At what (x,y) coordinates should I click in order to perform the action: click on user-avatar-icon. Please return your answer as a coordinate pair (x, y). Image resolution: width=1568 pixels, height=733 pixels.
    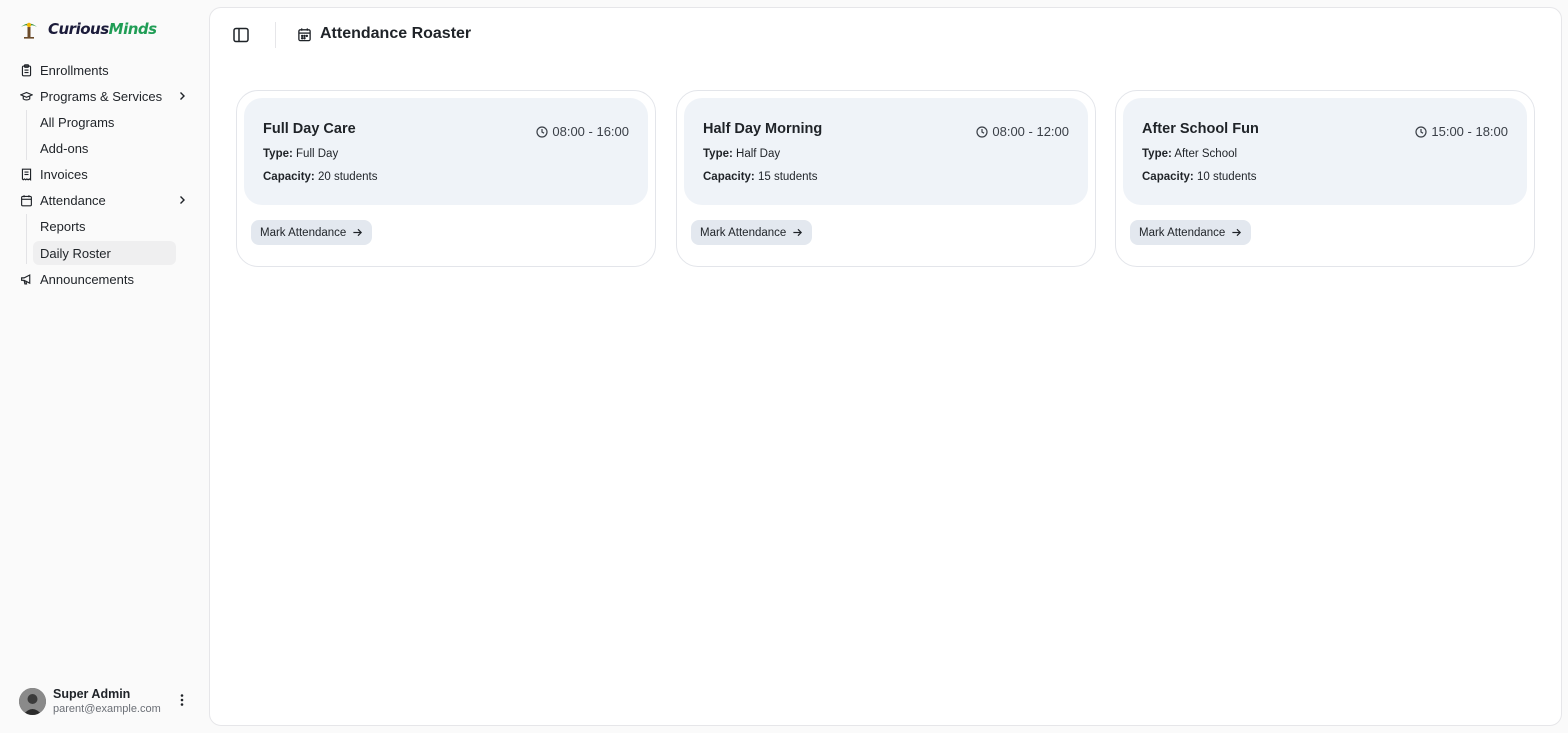
    Looking at the image, I should click on (32, 701).